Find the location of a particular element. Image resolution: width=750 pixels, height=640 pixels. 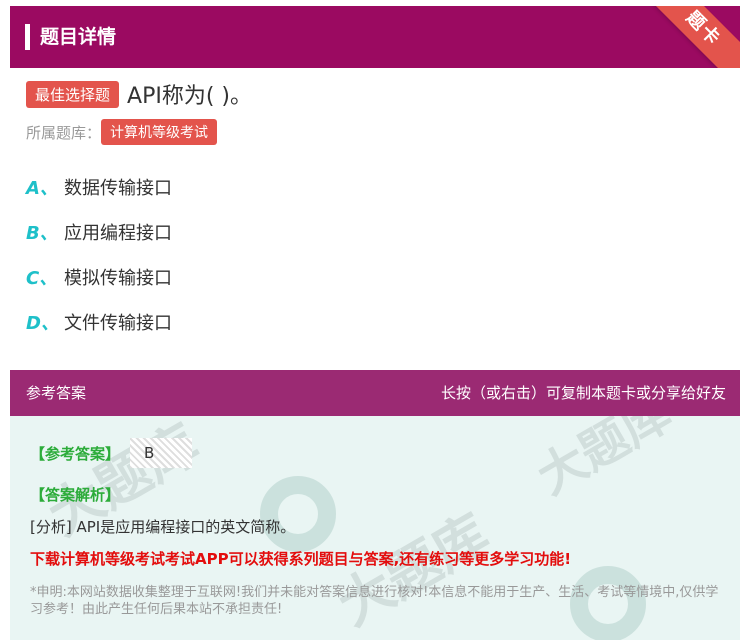

option-text: 文件传输接口 is located at coordinates (118, 323).